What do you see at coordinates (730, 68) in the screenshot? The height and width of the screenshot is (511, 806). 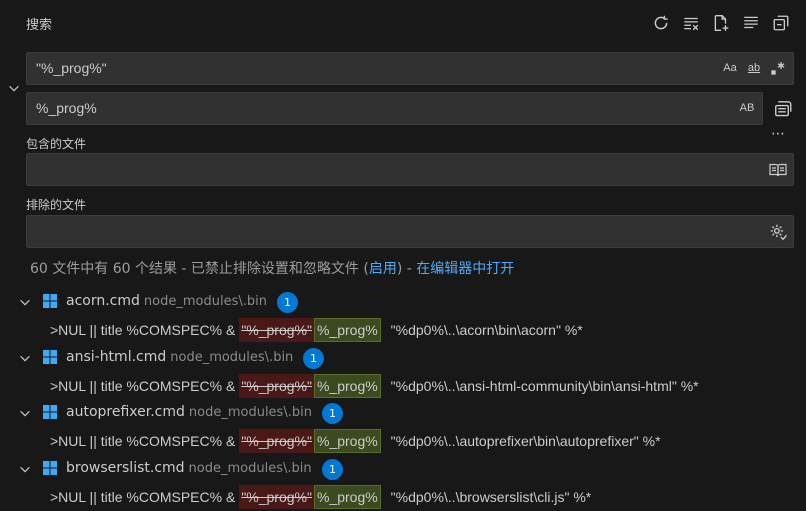 I see `match-case-toggle: Aa` at bounding box center [730, 68].